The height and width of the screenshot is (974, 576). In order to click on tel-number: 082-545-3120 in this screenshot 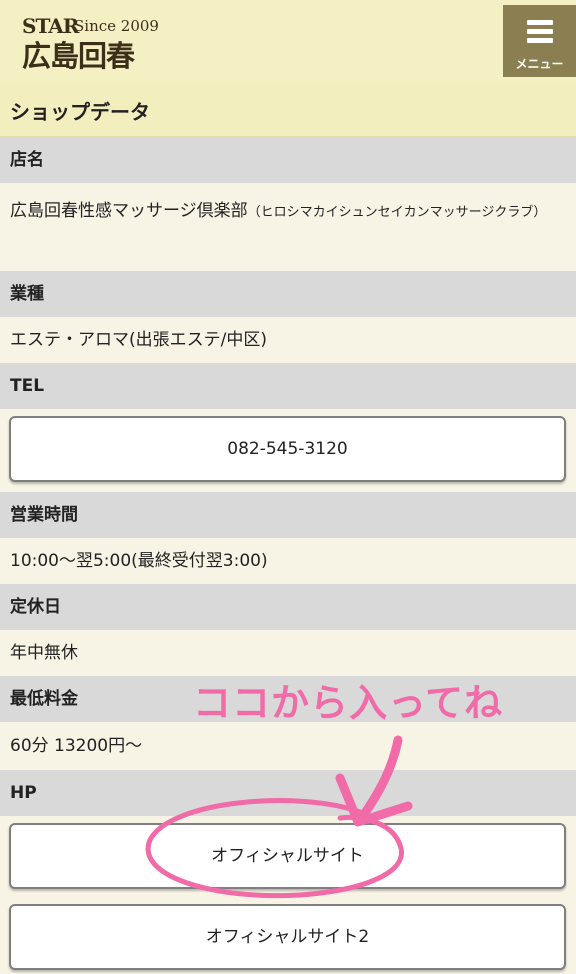, I will do `click(287, 449)`.